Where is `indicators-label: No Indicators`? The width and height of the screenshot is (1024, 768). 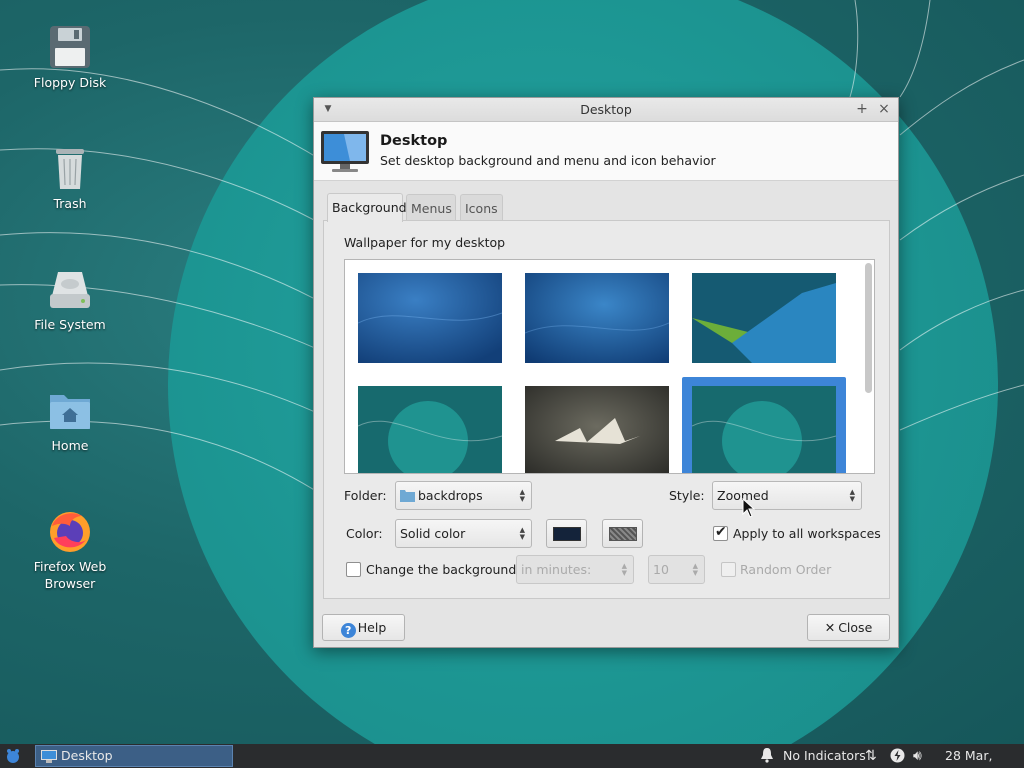 indicators-label: No Indicators is located at coordinates (824, 756).